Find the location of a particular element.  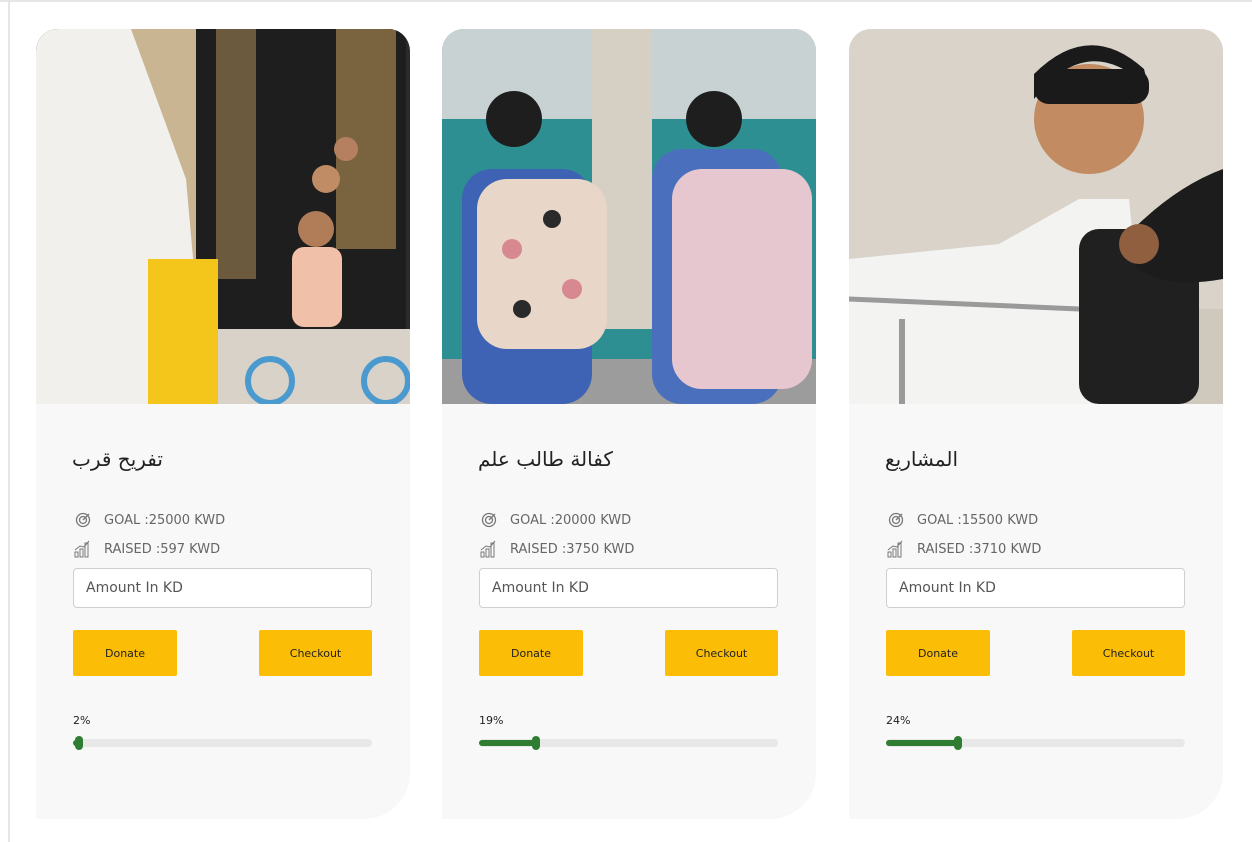

raised-row: RAISED :597 KWD is located at coordinates (146, 549).